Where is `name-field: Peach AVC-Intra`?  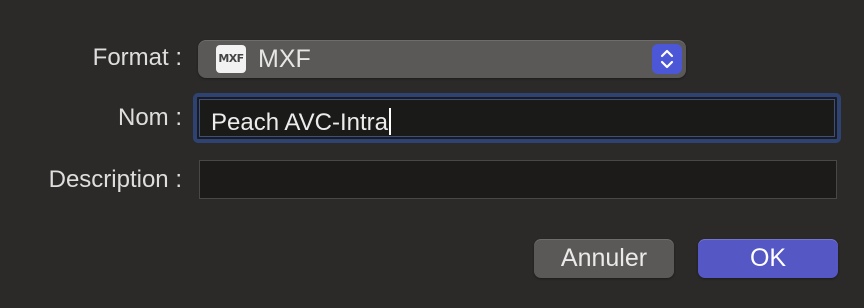
name-field: Peach AVC-Intra is located at coordinates (517, 118).